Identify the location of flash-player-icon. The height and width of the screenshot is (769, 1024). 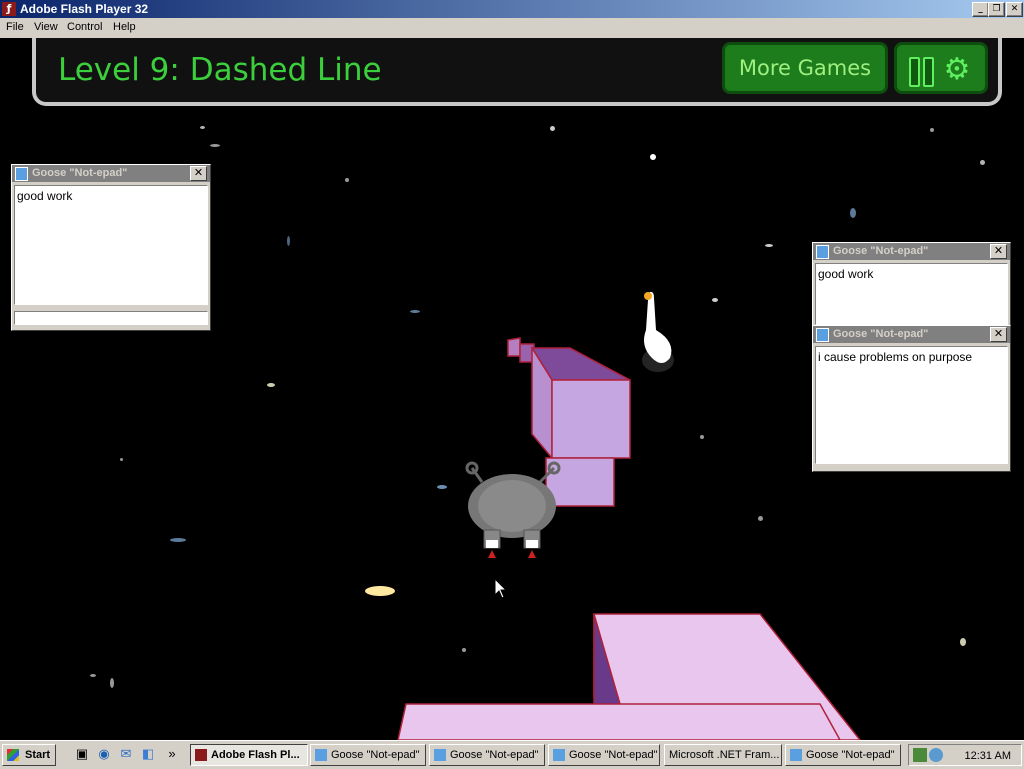
(201, 755).